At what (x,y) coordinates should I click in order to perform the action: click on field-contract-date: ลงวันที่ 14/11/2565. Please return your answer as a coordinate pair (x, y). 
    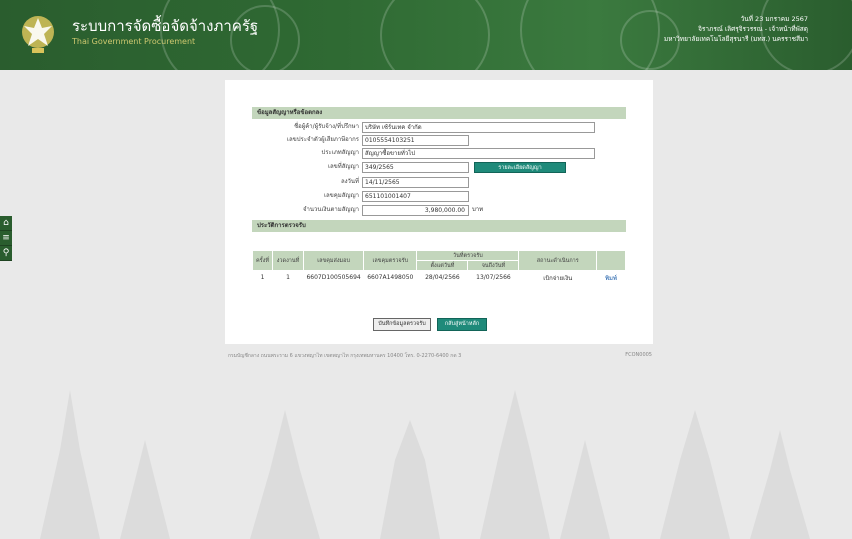
    Looking at the image, I should click on (439, 182).